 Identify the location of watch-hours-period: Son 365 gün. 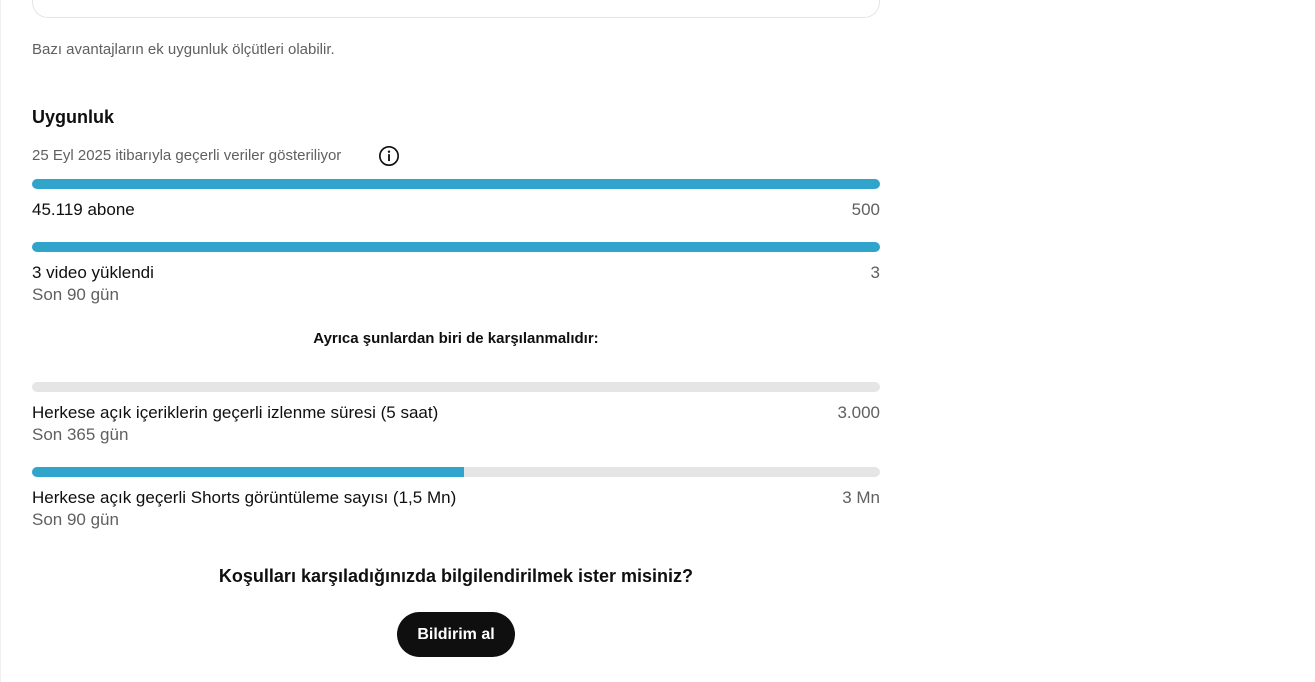
(80, 434).